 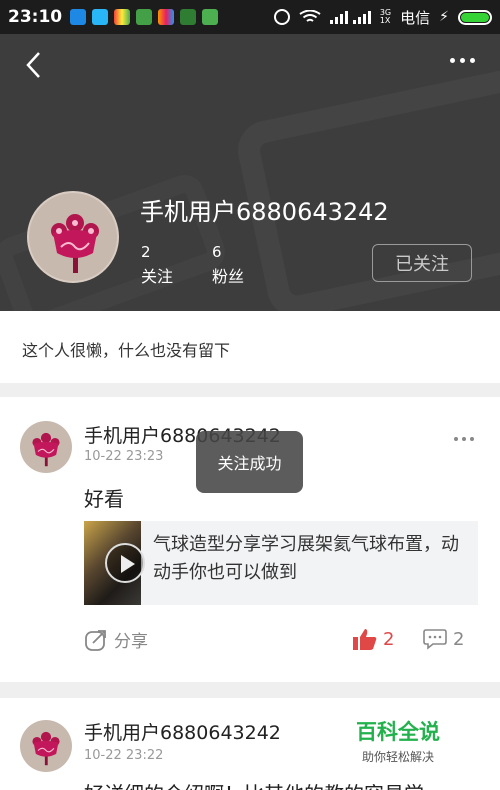 I want to click on post-more-button, so click(x=464, y=439).